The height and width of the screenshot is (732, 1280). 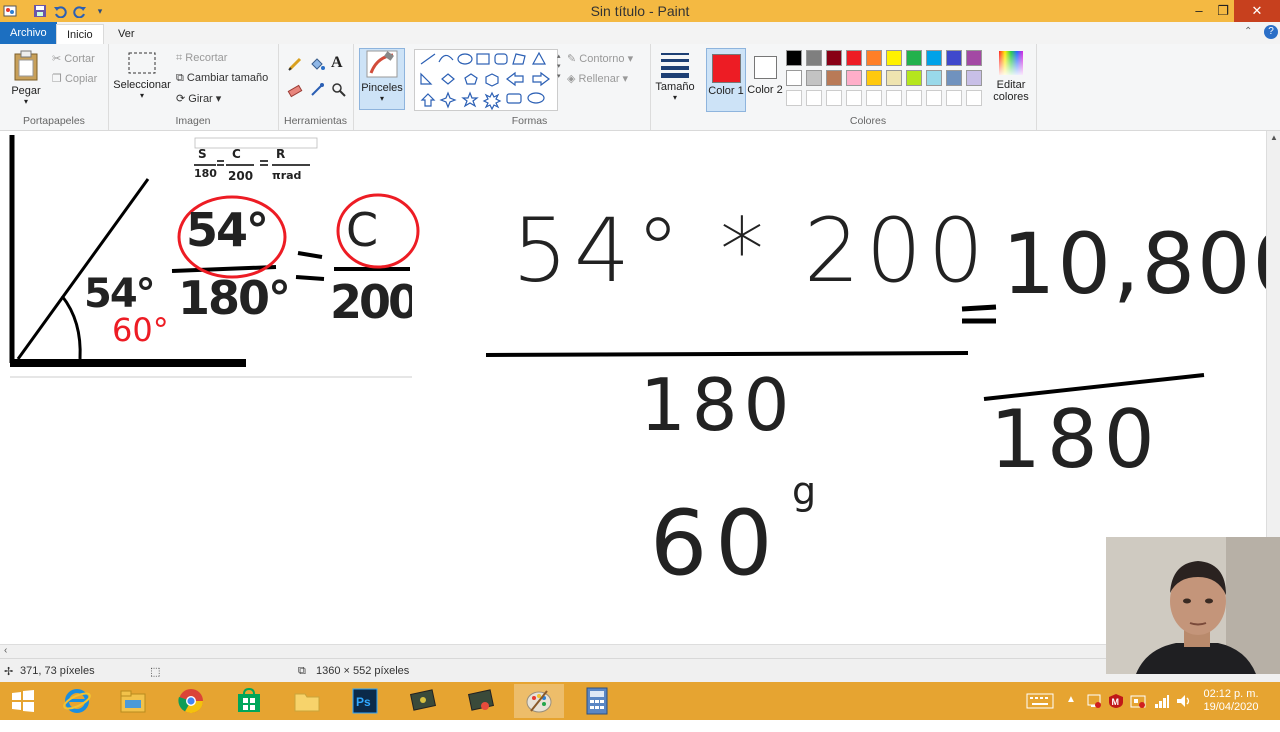 I want to click on clock: 02:12 p. m. 19/04/2020, so click(x=1231, y=707).